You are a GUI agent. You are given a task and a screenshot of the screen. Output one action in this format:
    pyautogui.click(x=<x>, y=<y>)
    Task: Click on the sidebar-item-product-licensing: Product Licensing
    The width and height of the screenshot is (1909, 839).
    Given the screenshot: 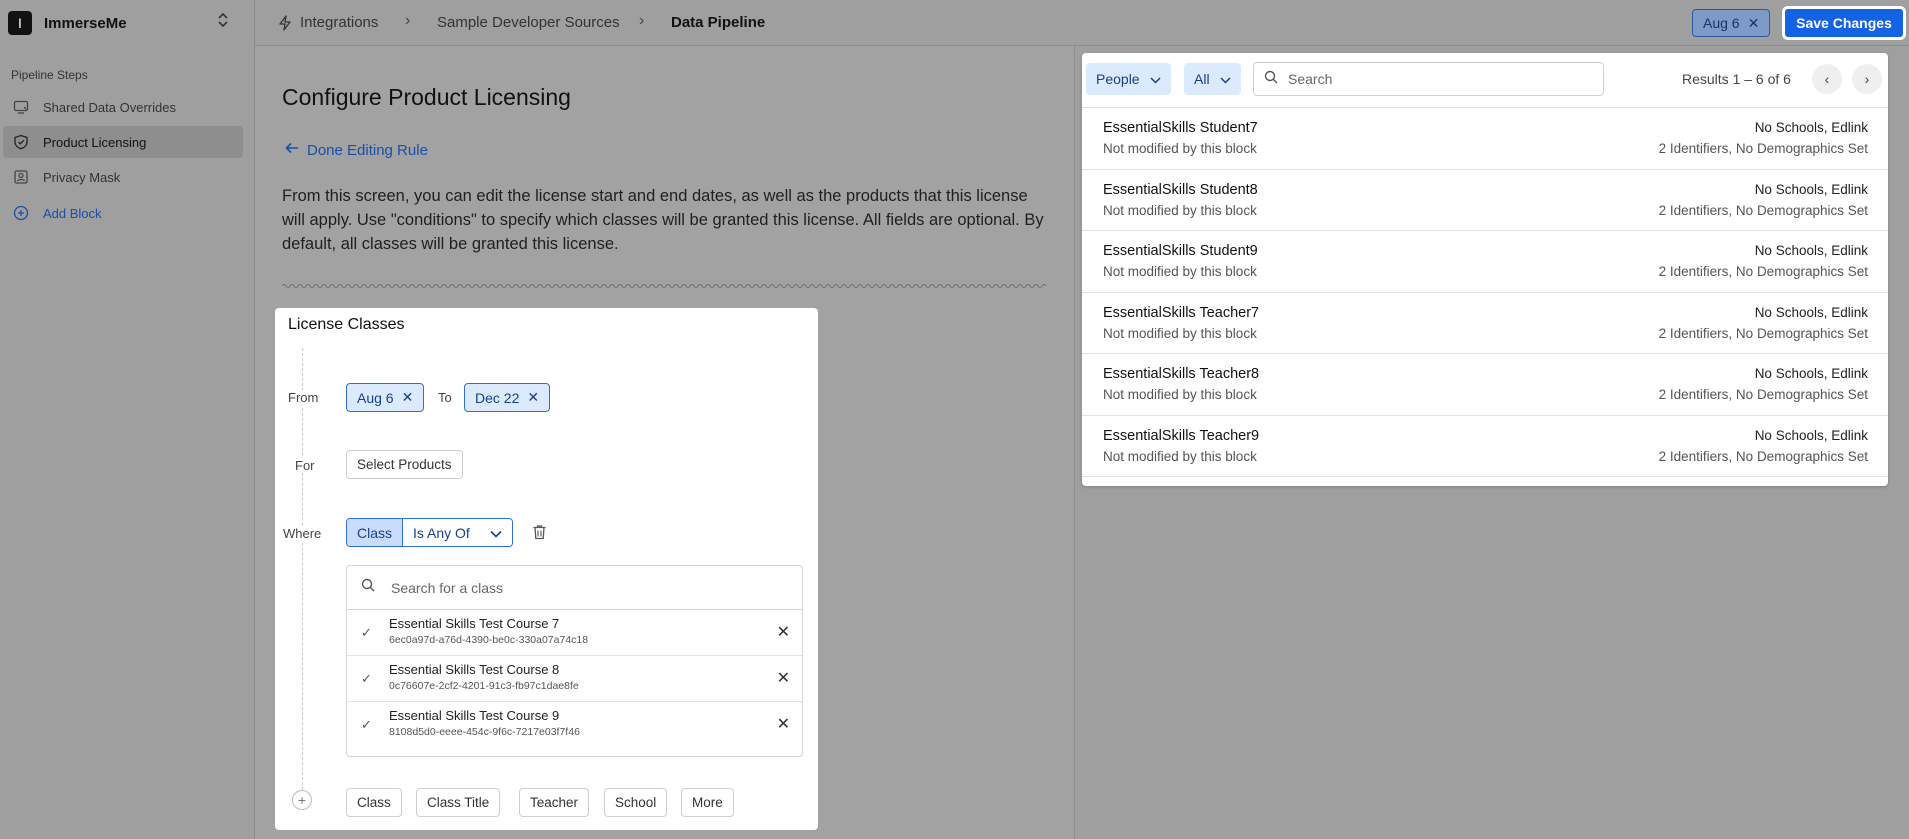 What is the action you would take?
    pyautogui.click(x=123, y=142)
    